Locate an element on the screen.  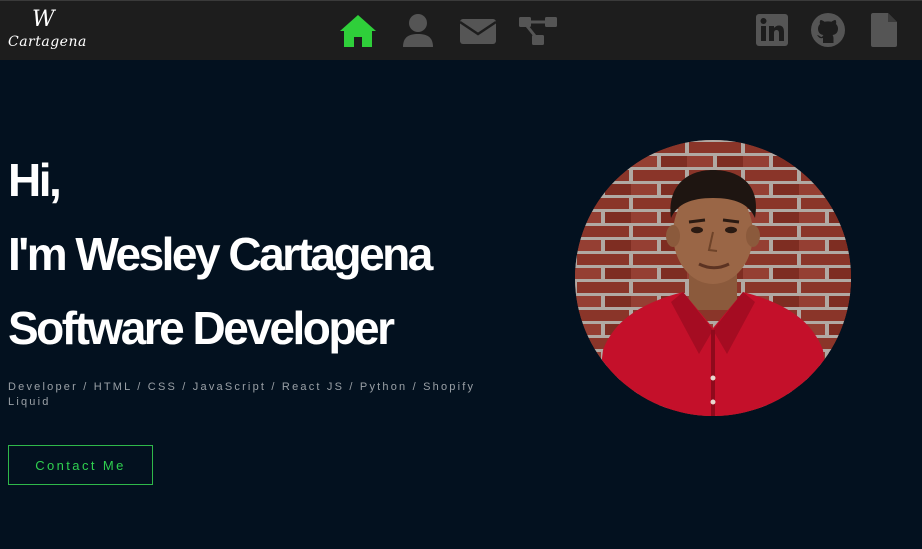
main-nav is located at coordinates (448, 31).